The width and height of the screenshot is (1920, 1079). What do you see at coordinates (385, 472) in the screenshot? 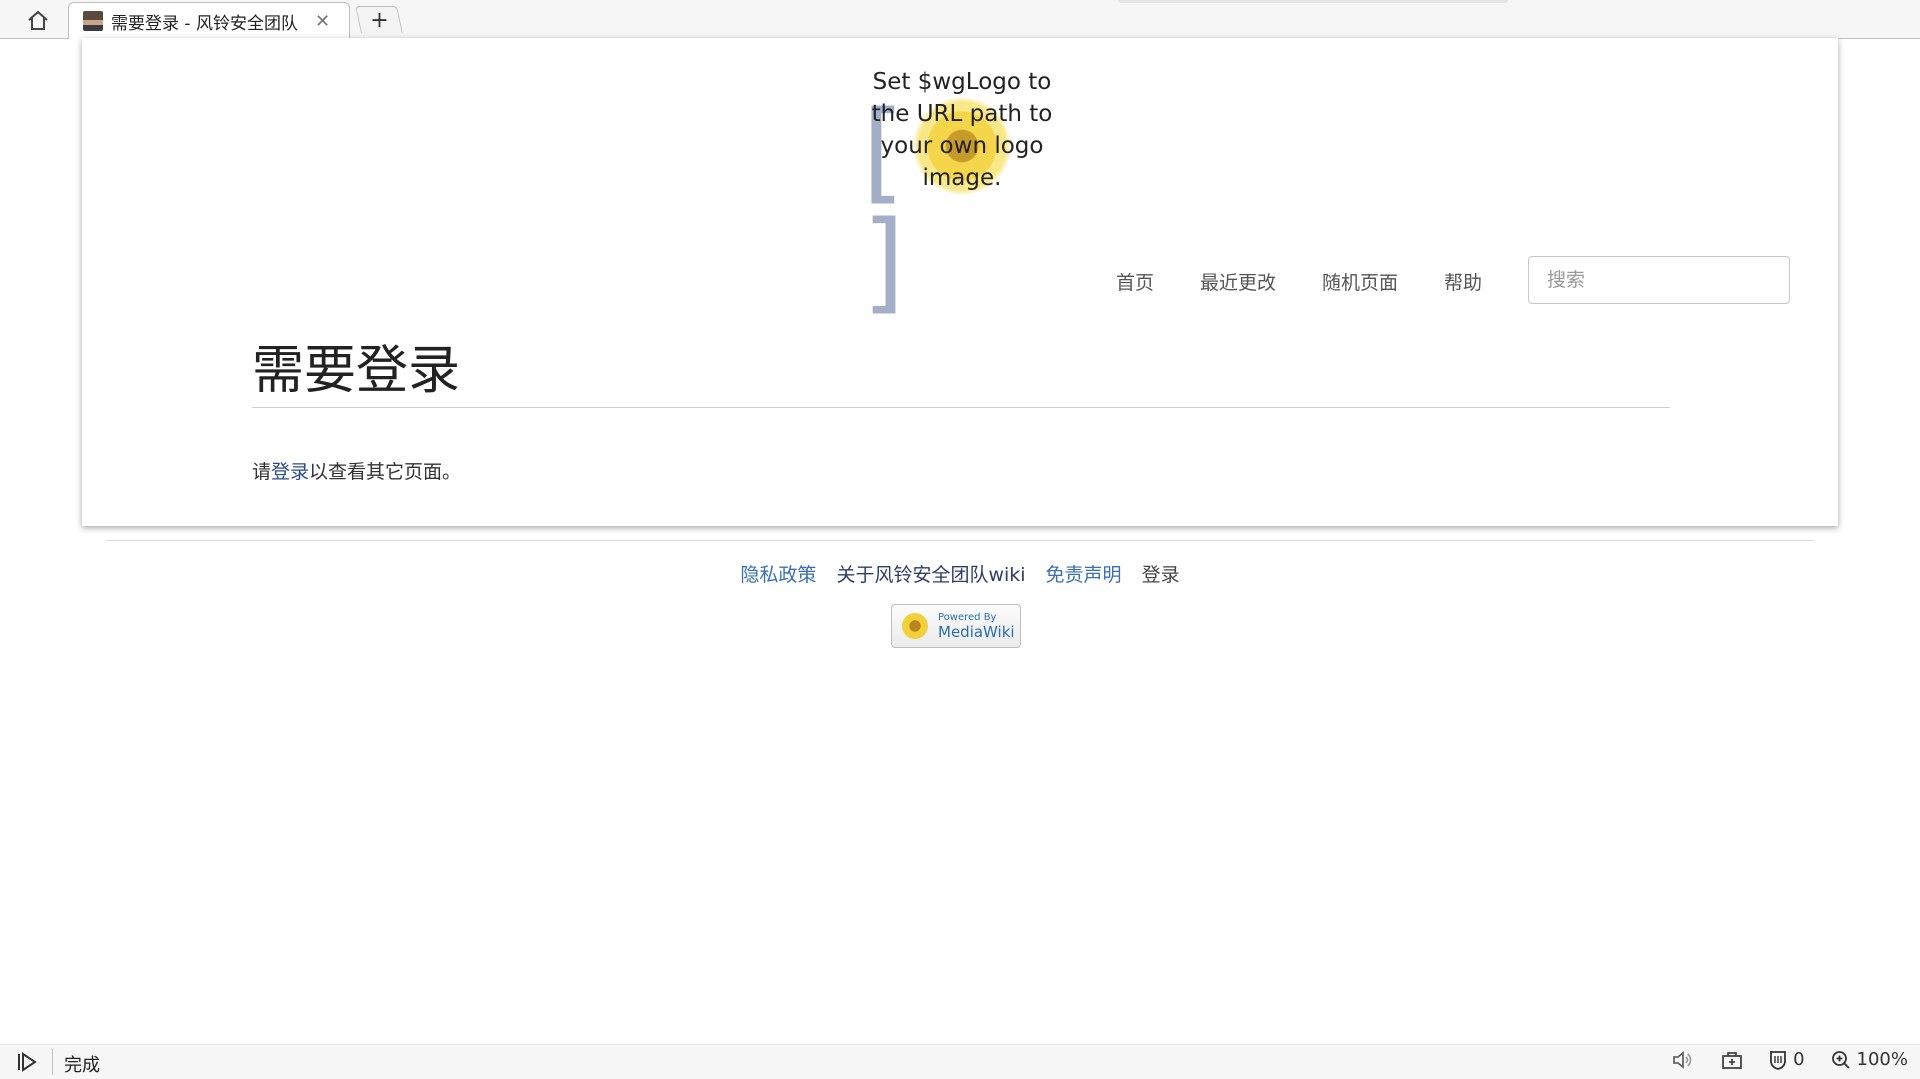
I see `notice-suffix: 以查看其它页面。` at bounding box center [385, 472].